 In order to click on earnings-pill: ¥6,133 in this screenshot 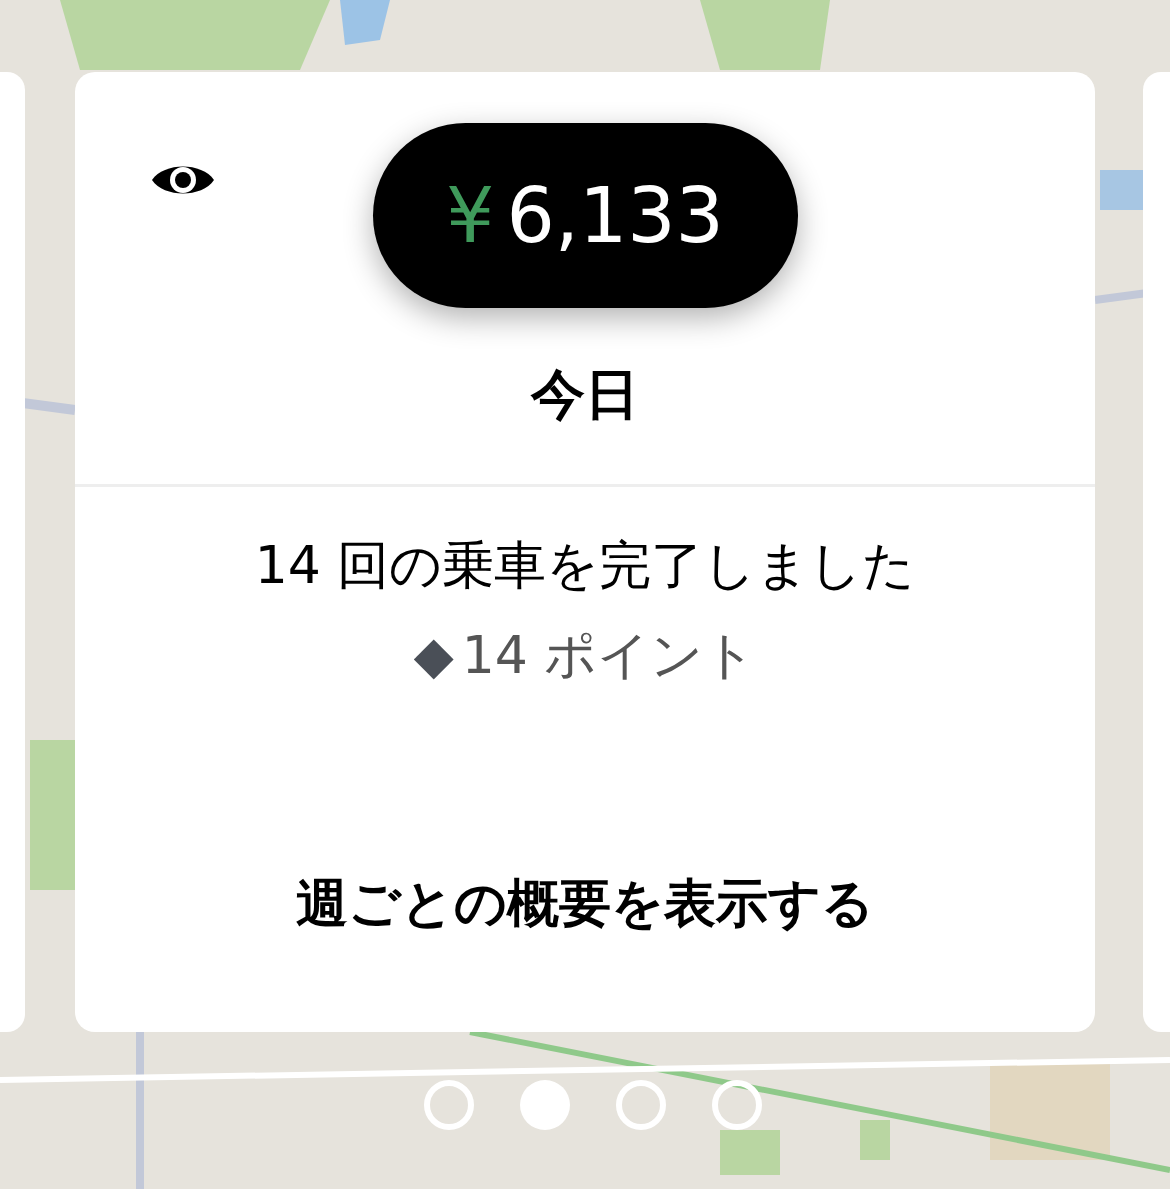, I will do `click(585, 215)`.